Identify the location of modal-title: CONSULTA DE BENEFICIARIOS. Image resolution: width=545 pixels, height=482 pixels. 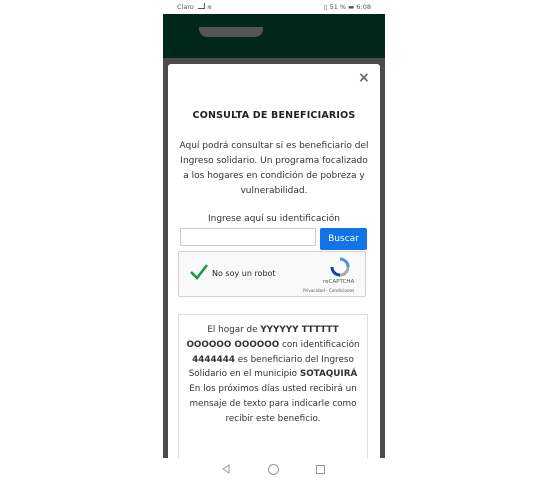
(274, 115).